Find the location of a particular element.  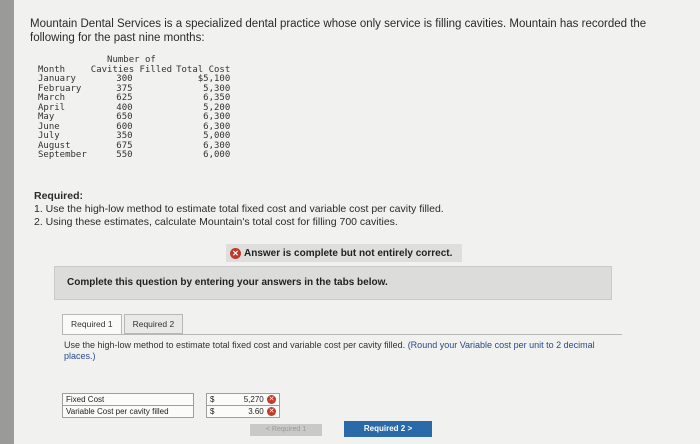

tab-required-2: Required 2 is located at coordinates (153, 324).